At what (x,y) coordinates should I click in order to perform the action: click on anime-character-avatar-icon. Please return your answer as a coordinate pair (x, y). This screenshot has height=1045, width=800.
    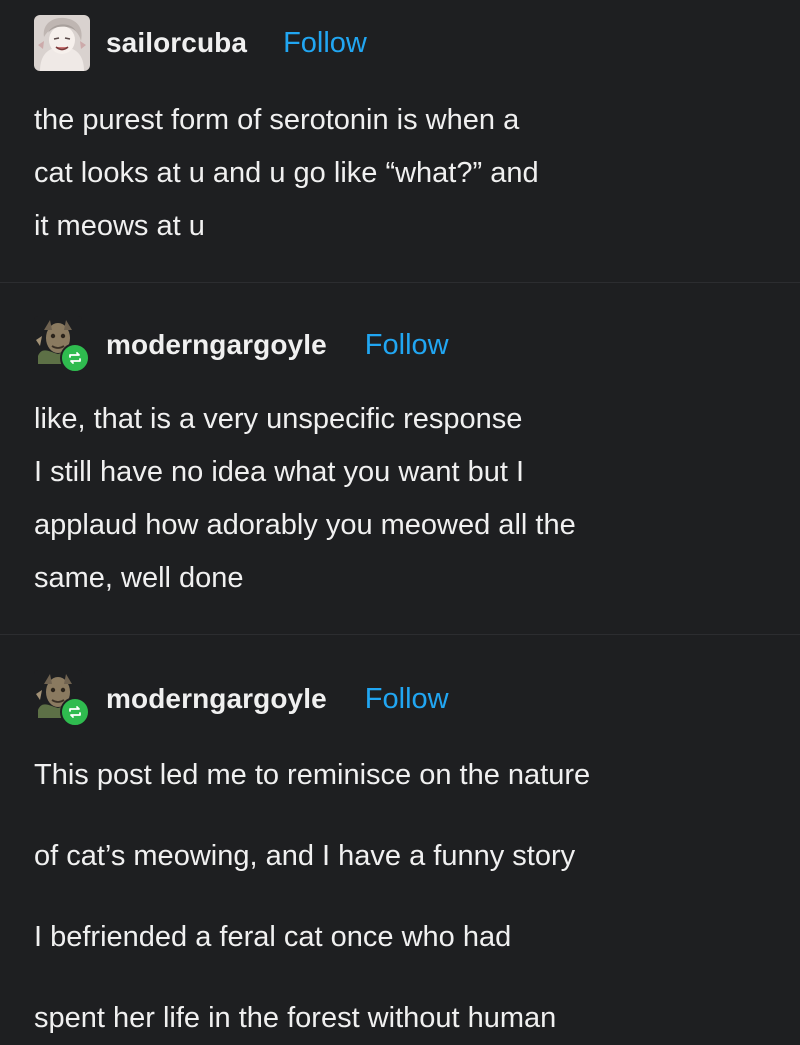
    Looking at the image, I should click on (62, 43).